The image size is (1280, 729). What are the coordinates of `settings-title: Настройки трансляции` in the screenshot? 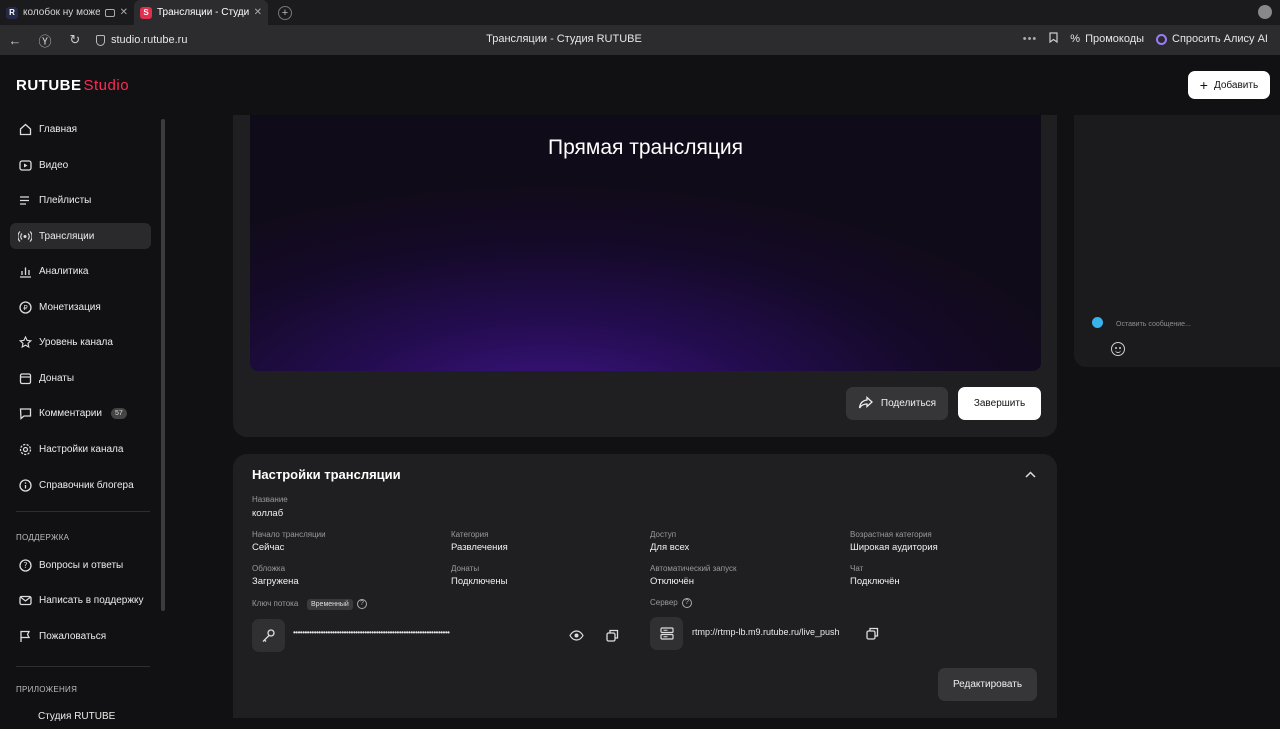 It's located at (326, 474).